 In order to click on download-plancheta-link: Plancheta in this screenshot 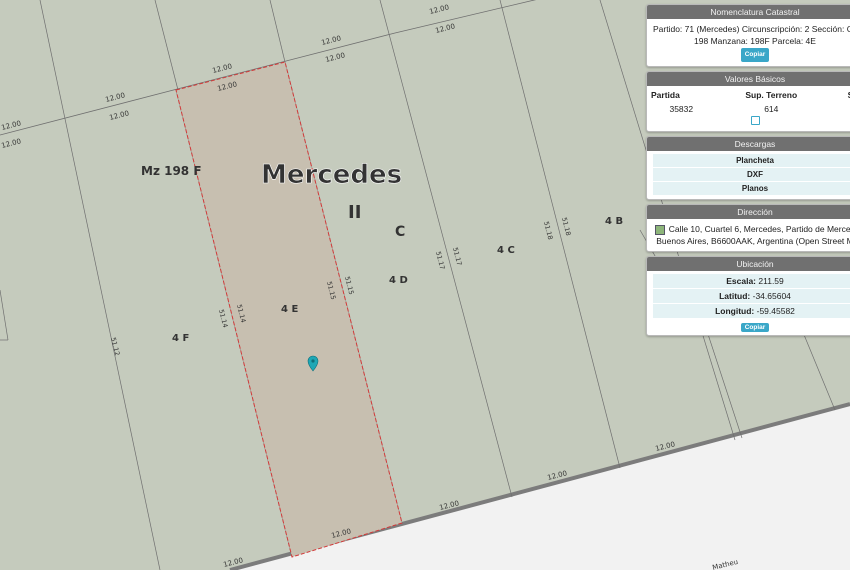, I will do `click(751, 161)`.